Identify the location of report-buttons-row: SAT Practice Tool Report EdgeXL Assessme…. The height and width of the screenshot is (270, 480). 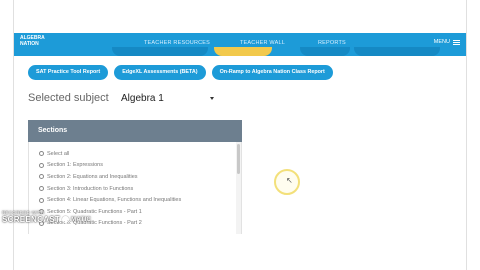
(180, 72).